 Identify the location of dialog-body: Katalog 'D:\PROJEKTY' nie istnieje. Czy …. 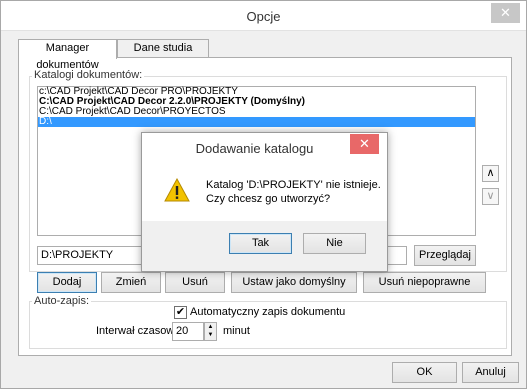
(264, 192).